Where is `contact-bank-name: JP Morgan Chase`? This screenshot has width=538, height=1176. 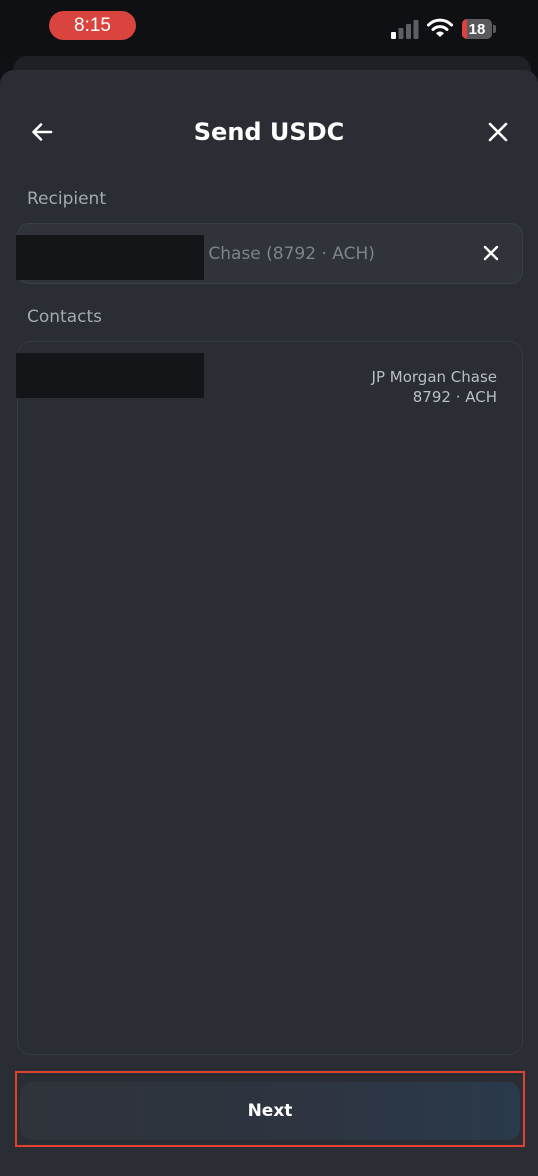
contact-bank-name: JP Morgan Chase is located at coordinates (434, 377).